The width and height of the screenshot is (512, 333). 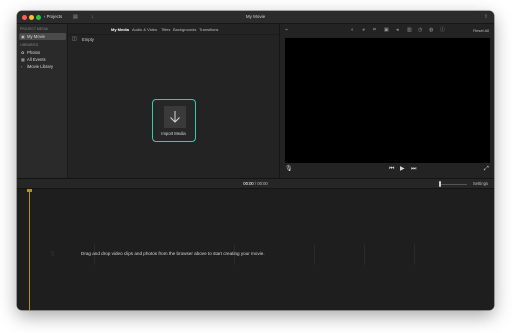 What do you see at coordinates (289, 169) in the screenshot?
I see `microphone-icon: 🎙` at bounding box center [289, 169].